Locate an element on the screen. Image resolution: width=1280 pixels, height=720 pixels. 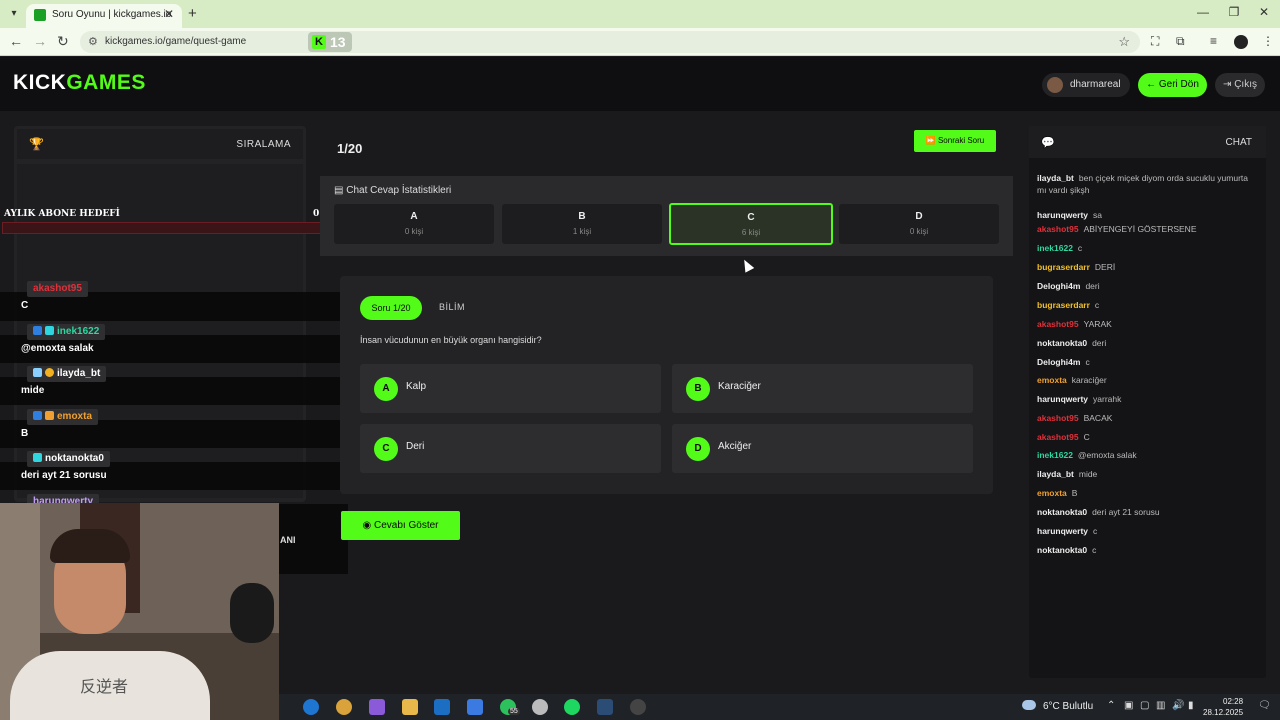
tray-icon: ▣ is located at coordinates (1128, 705).